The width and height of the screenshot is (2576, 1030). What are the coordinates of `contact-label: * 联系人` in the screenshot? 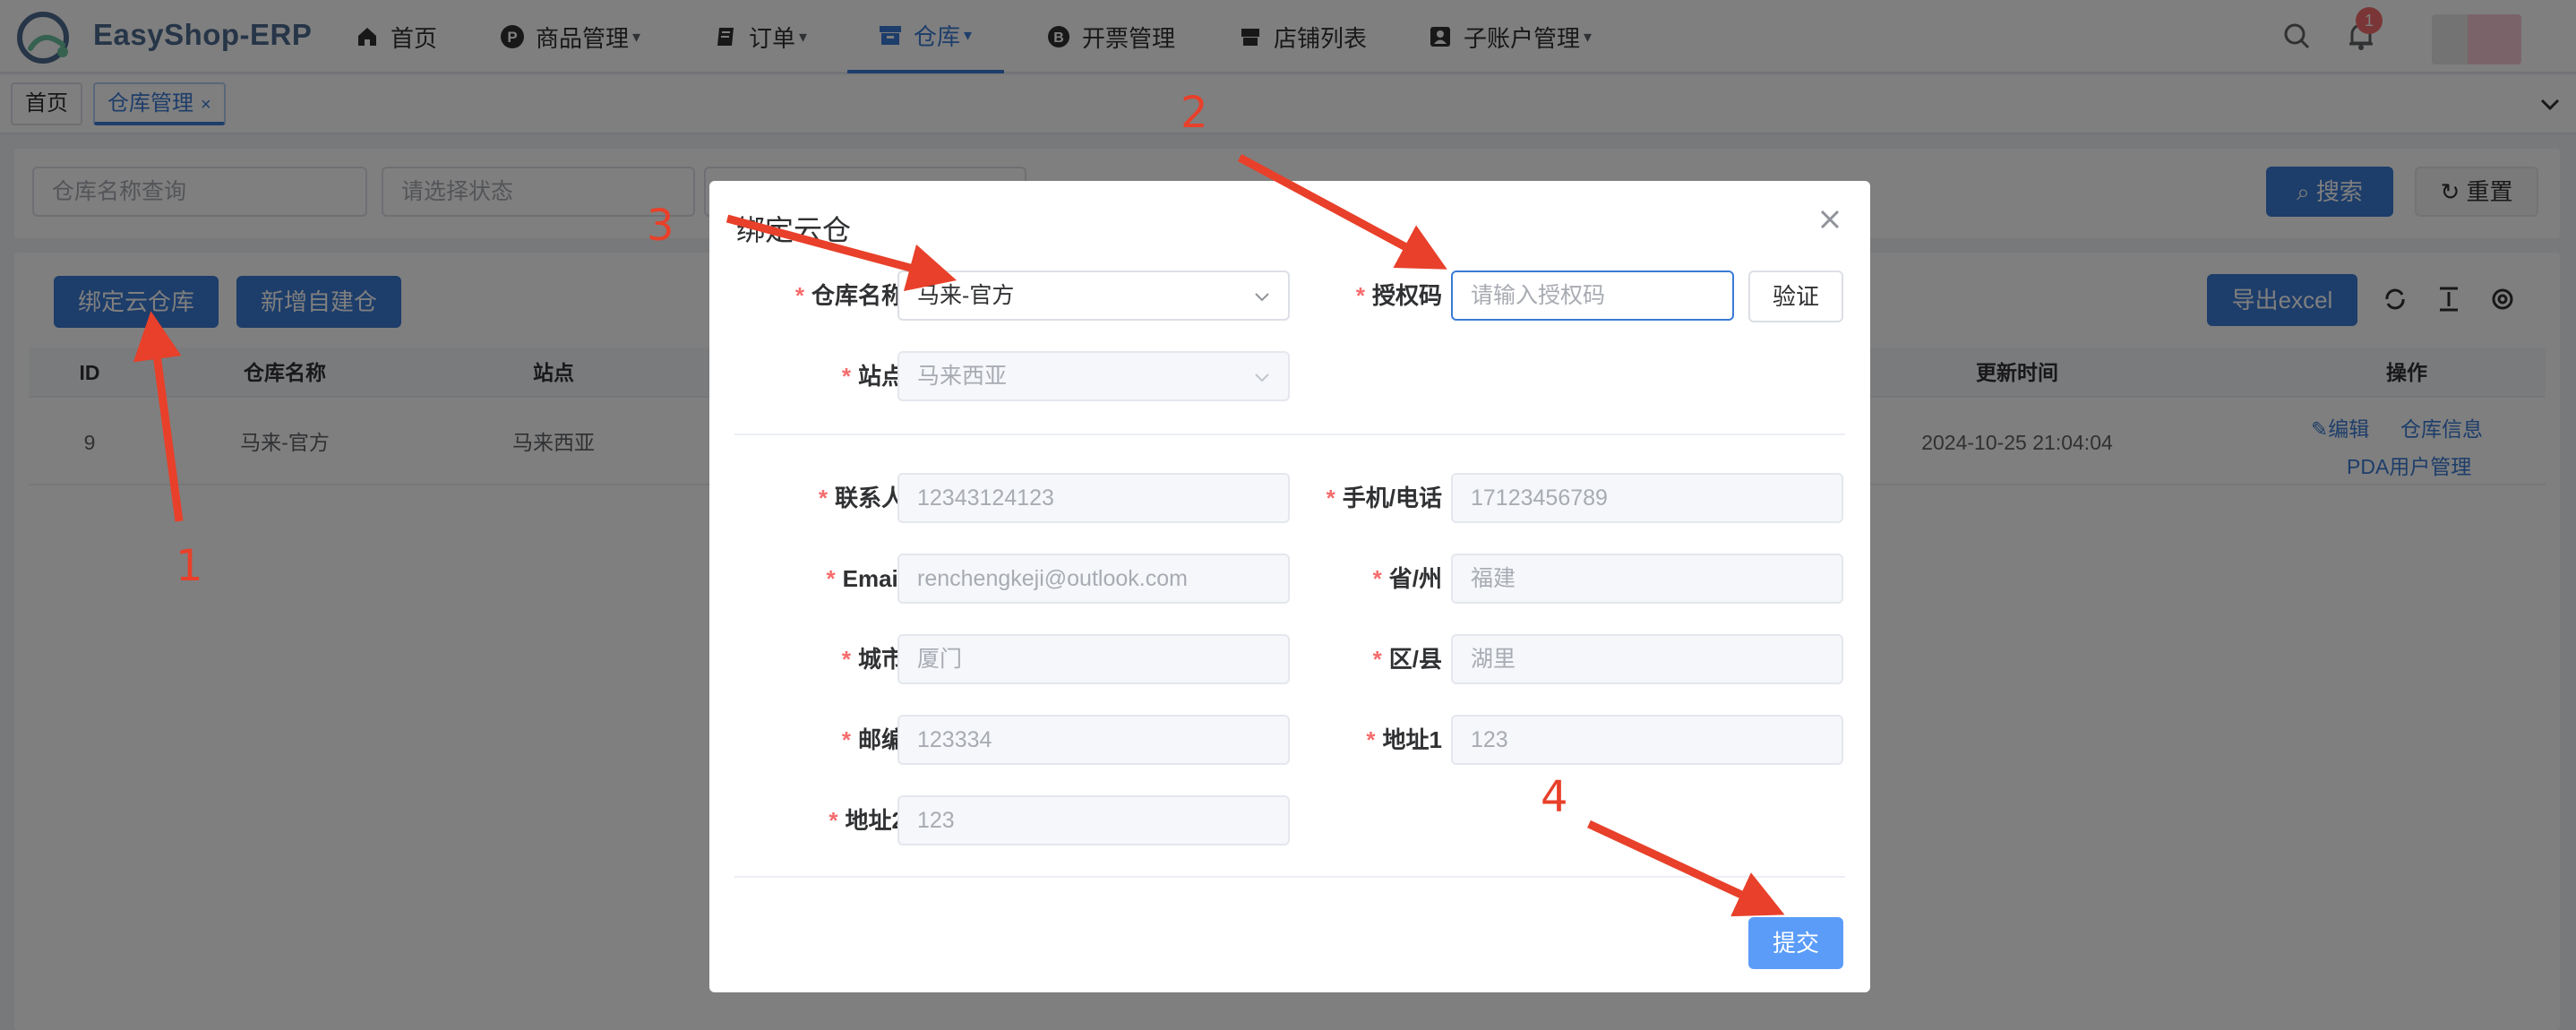 It's located at (825, 498).